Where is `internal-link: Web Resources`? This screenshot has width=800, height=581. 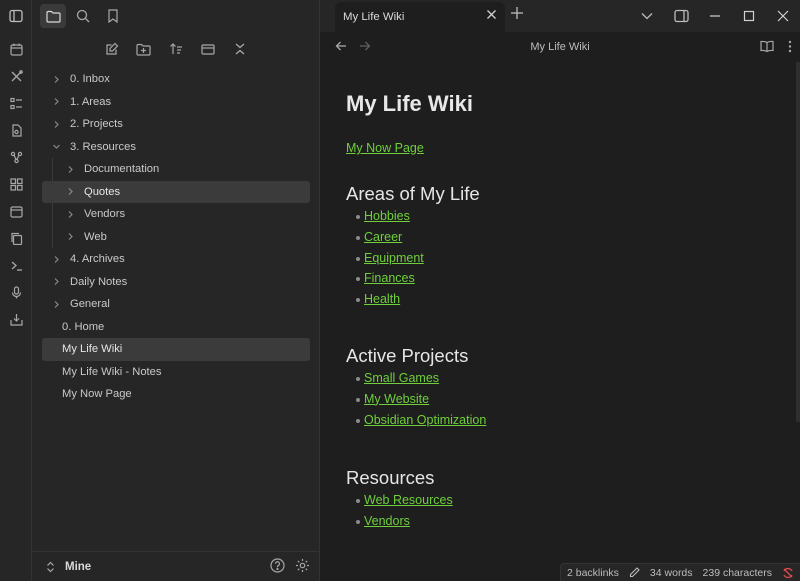
internal-link: Web Resources is located at coordinates (408, 500).